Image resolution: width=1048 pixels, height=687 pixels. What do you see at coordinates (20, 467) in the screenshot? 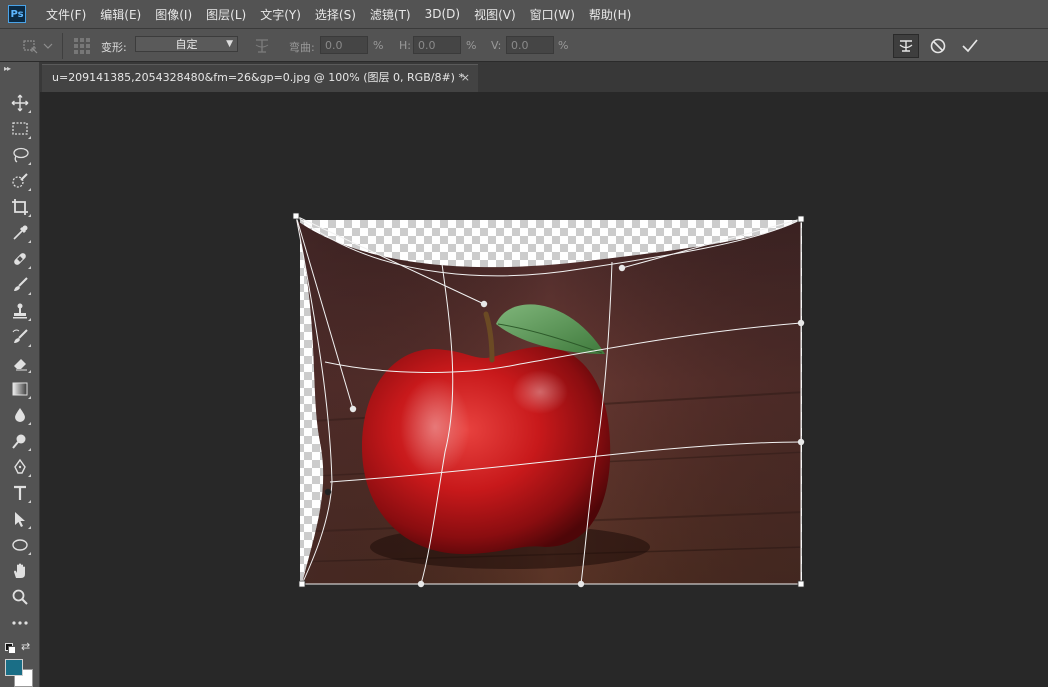
I see `pen-tool` at bounding box center [20, 467].